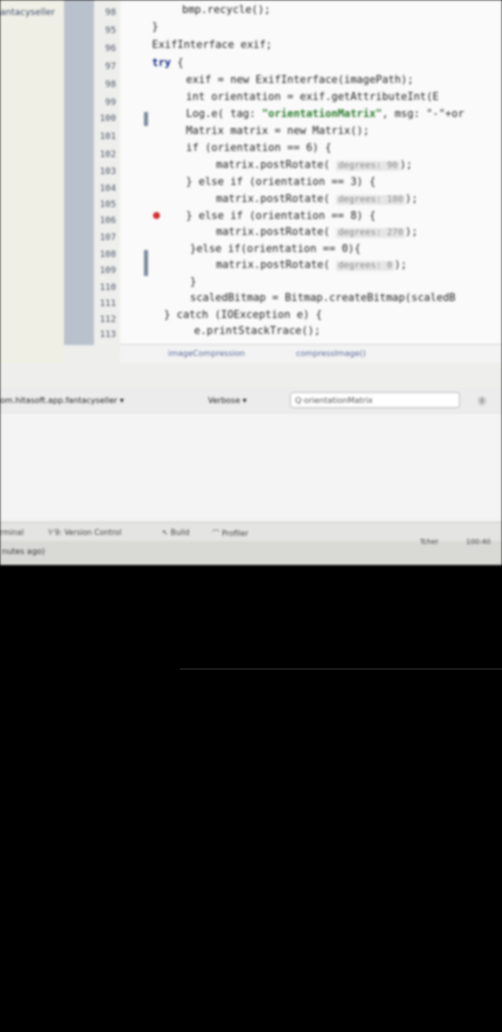 The width and height of the screenshot is (502, 1032). Describe the element at coordinates (107, 205) in the screenshot. I see `line-number: 105` at that location.